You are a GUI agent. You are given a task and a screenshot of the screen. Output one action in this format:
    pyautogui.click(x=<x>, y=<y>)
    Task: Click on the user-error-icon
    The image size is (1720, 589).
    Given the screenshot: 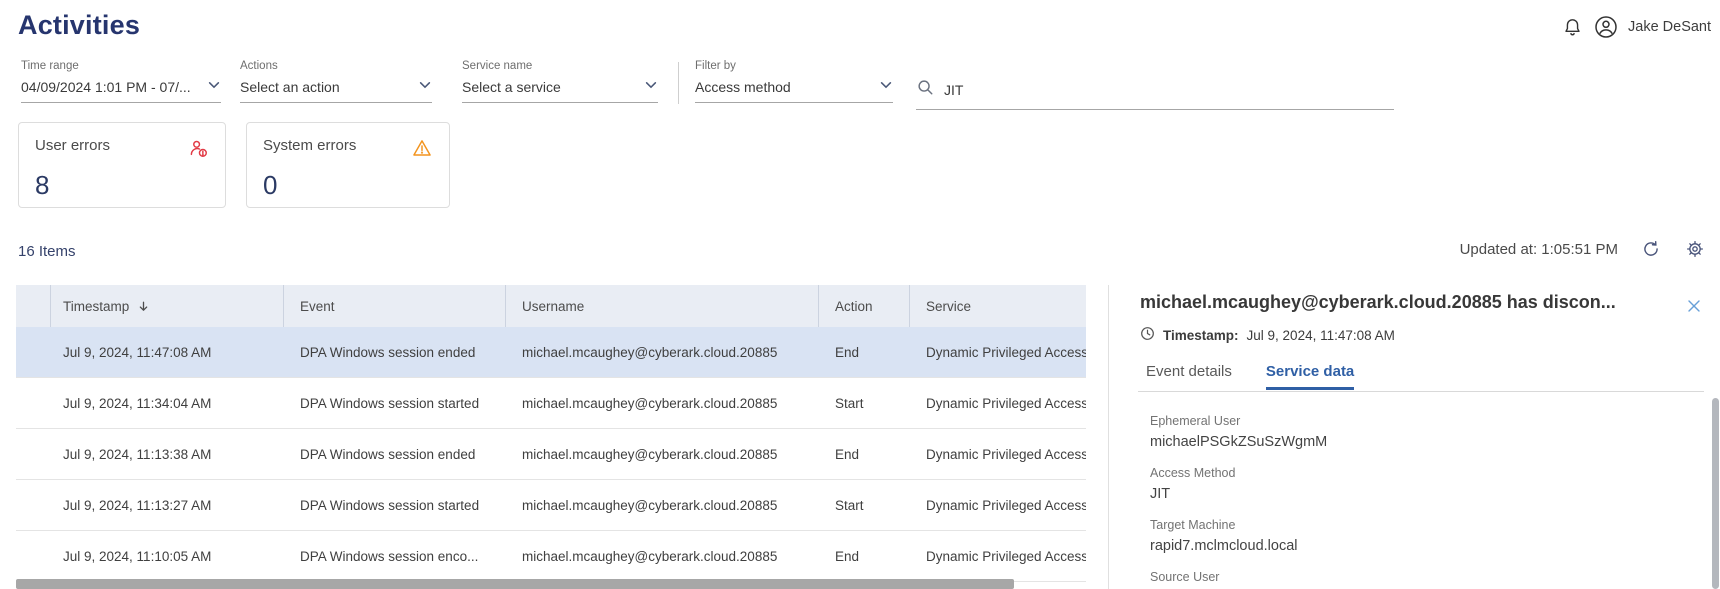 What is the action you would take?
    pyautogui.click(x=198, y=150)
    